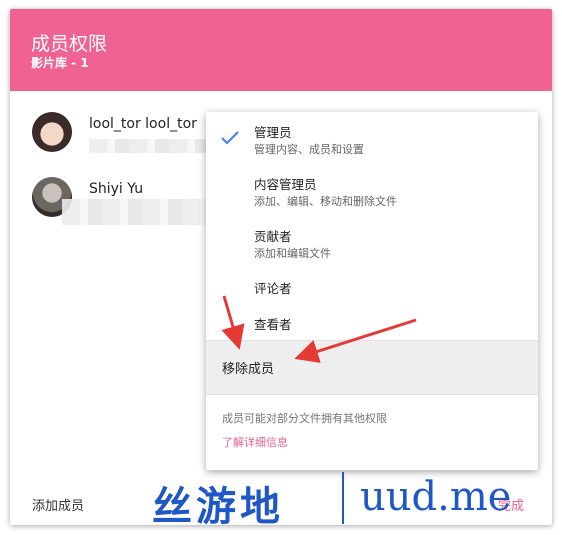  I want to click on dialog-subtitle: 影片库 - 1, so click(60, 63).